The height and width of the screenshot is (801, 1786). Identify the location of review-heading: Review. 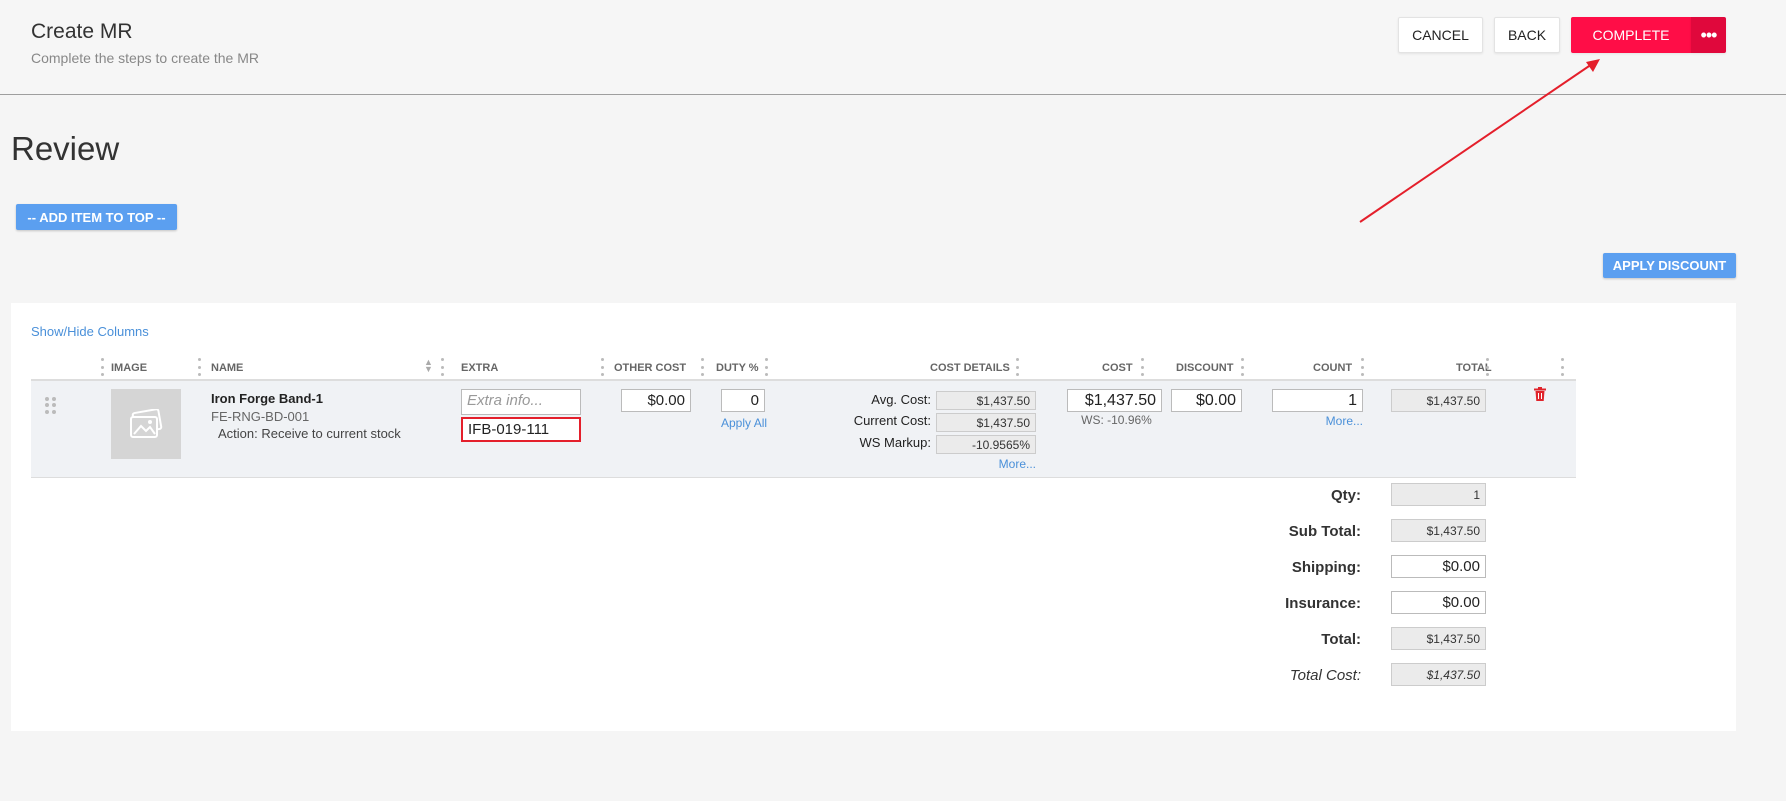
(65, 148).